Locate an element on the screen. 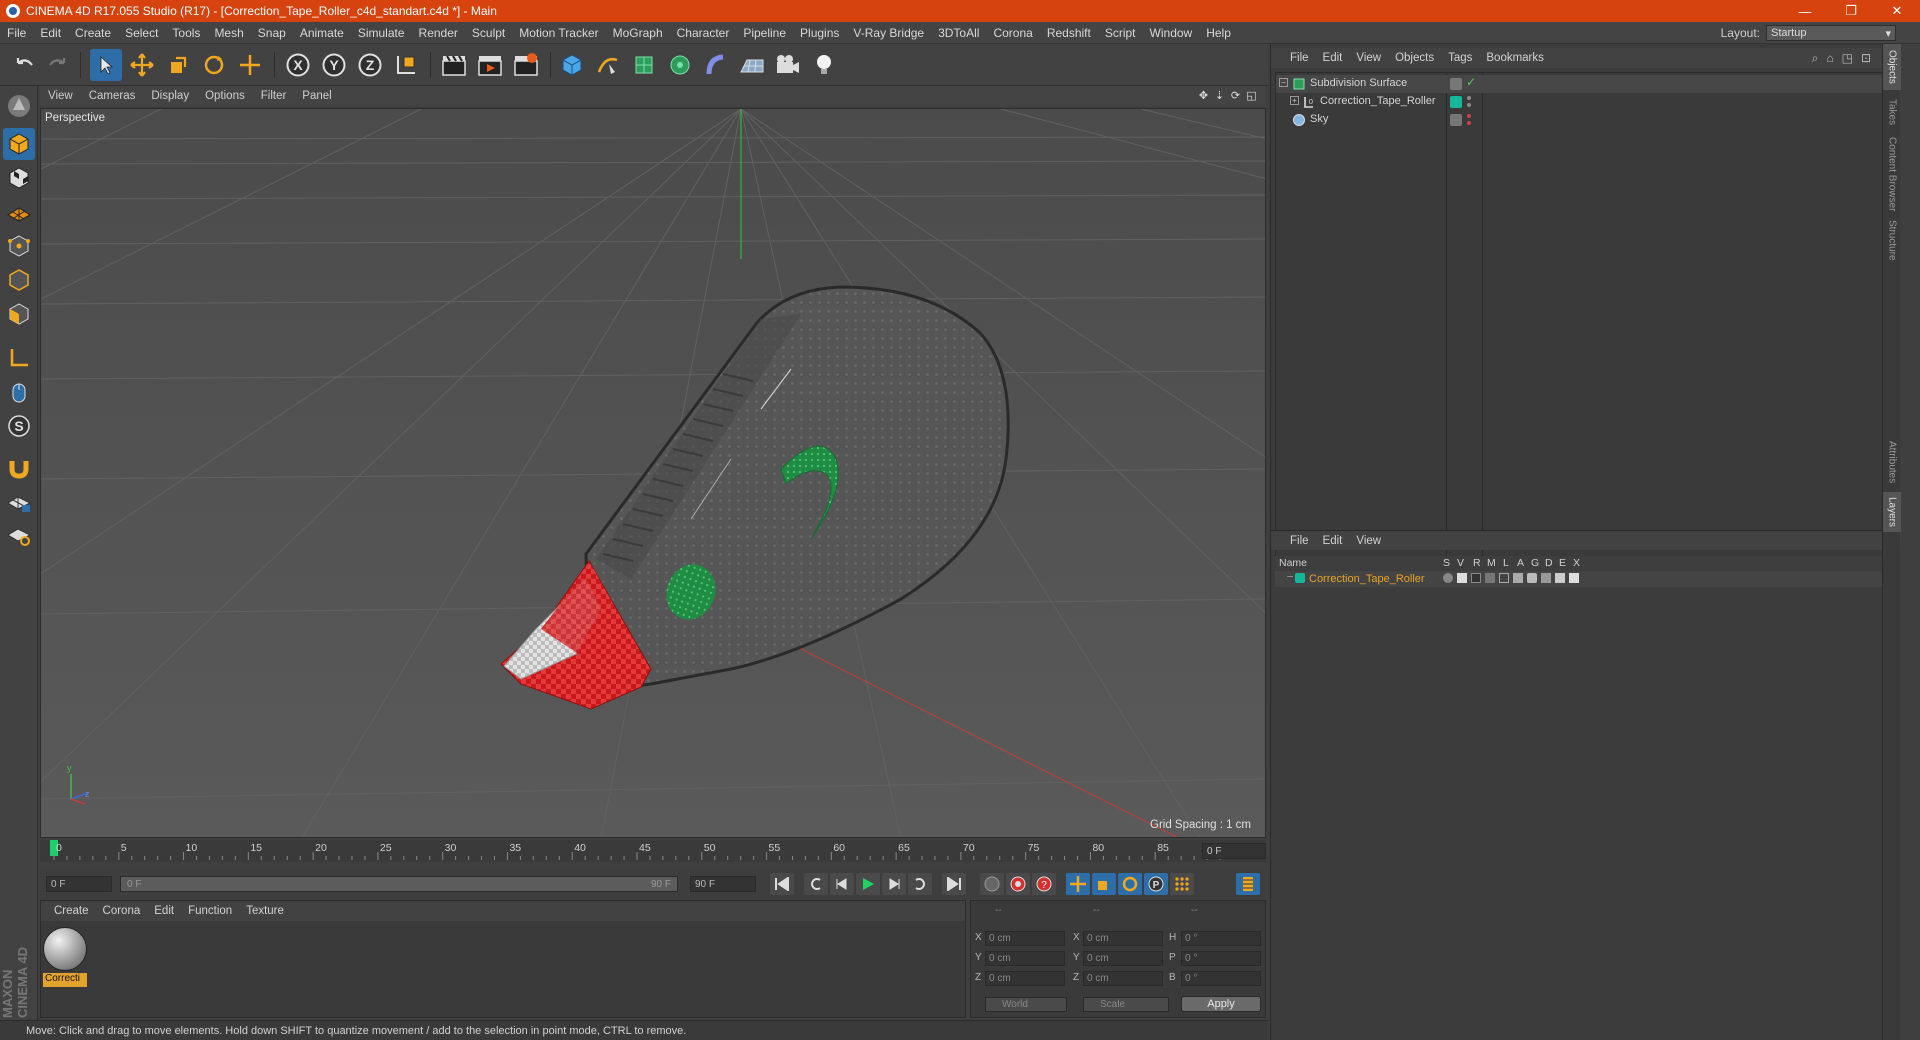  menu-simulate: Simulate is located at coordinates (381, 33).